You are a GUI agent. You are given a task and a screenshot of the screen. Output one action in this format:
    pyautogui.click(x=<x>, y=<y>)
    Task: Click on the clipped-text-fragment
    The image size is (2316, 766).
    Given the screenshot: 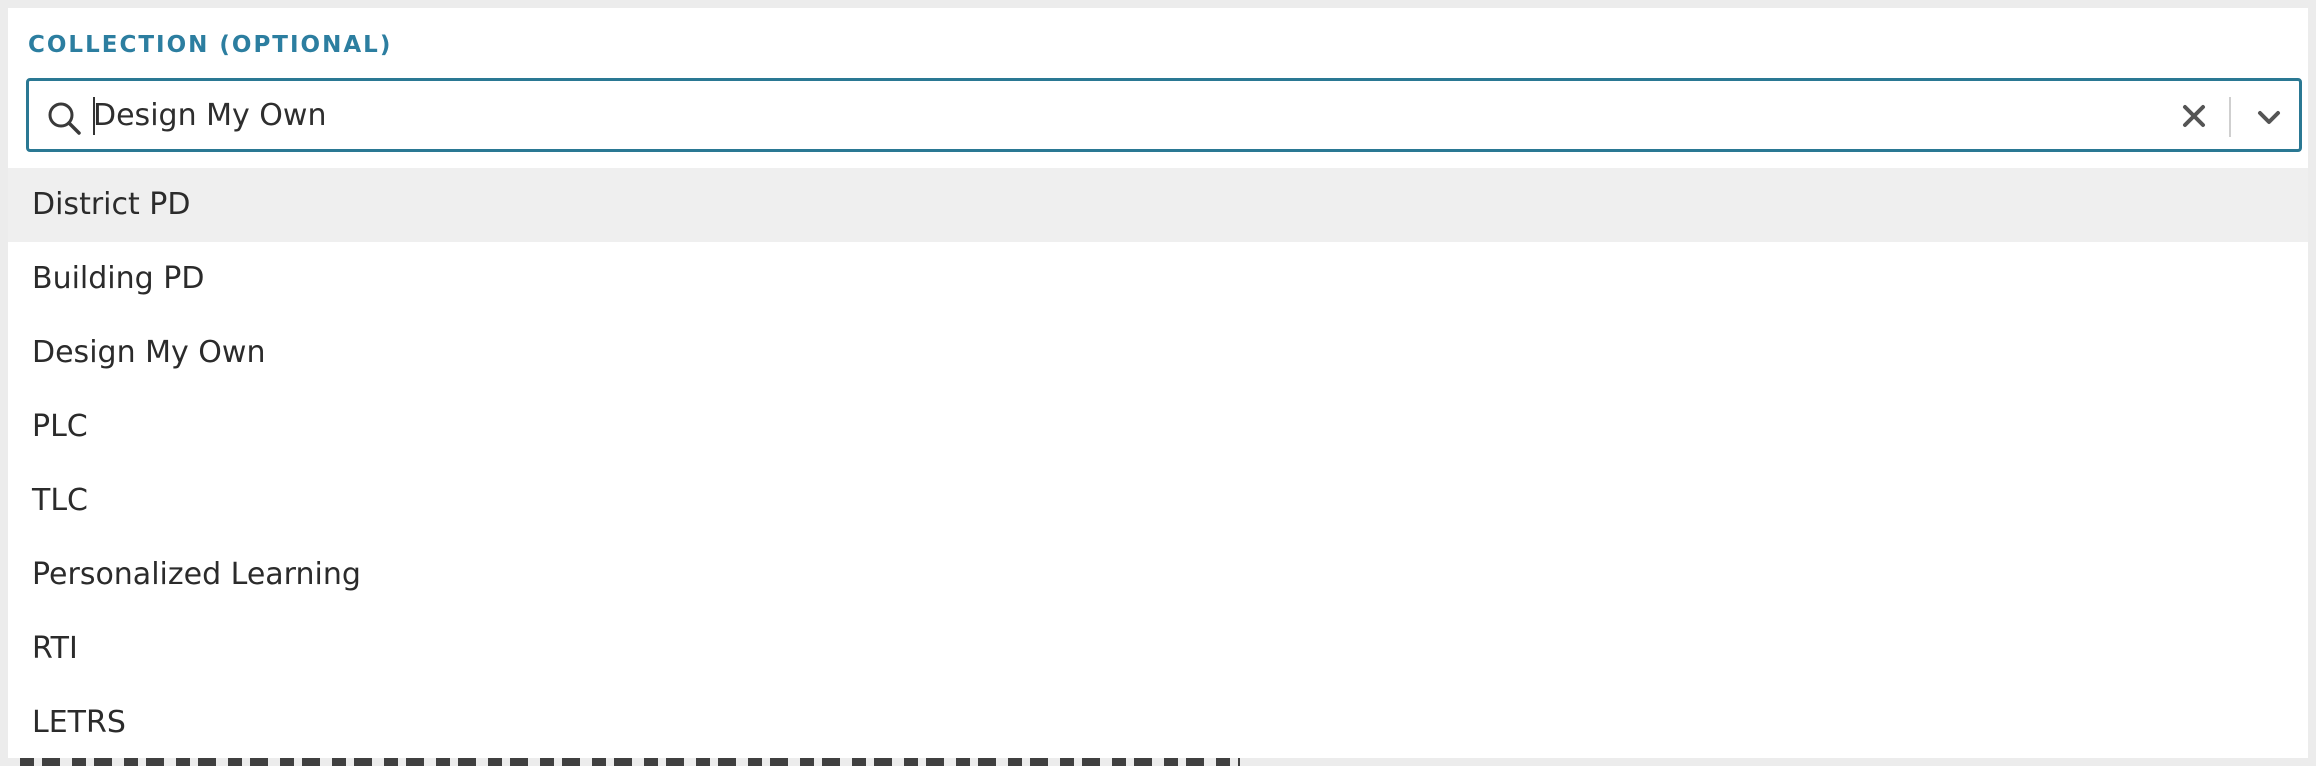 What is the action you would take?
    pyautogui.click(x=630, y=762)
    